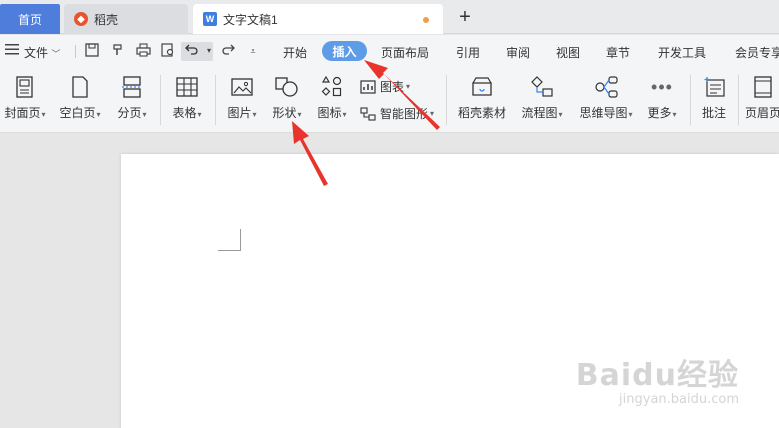 The image size is (779, 428). I want to click on daoke-material-button: 稻壳素材, so click(482, 100).